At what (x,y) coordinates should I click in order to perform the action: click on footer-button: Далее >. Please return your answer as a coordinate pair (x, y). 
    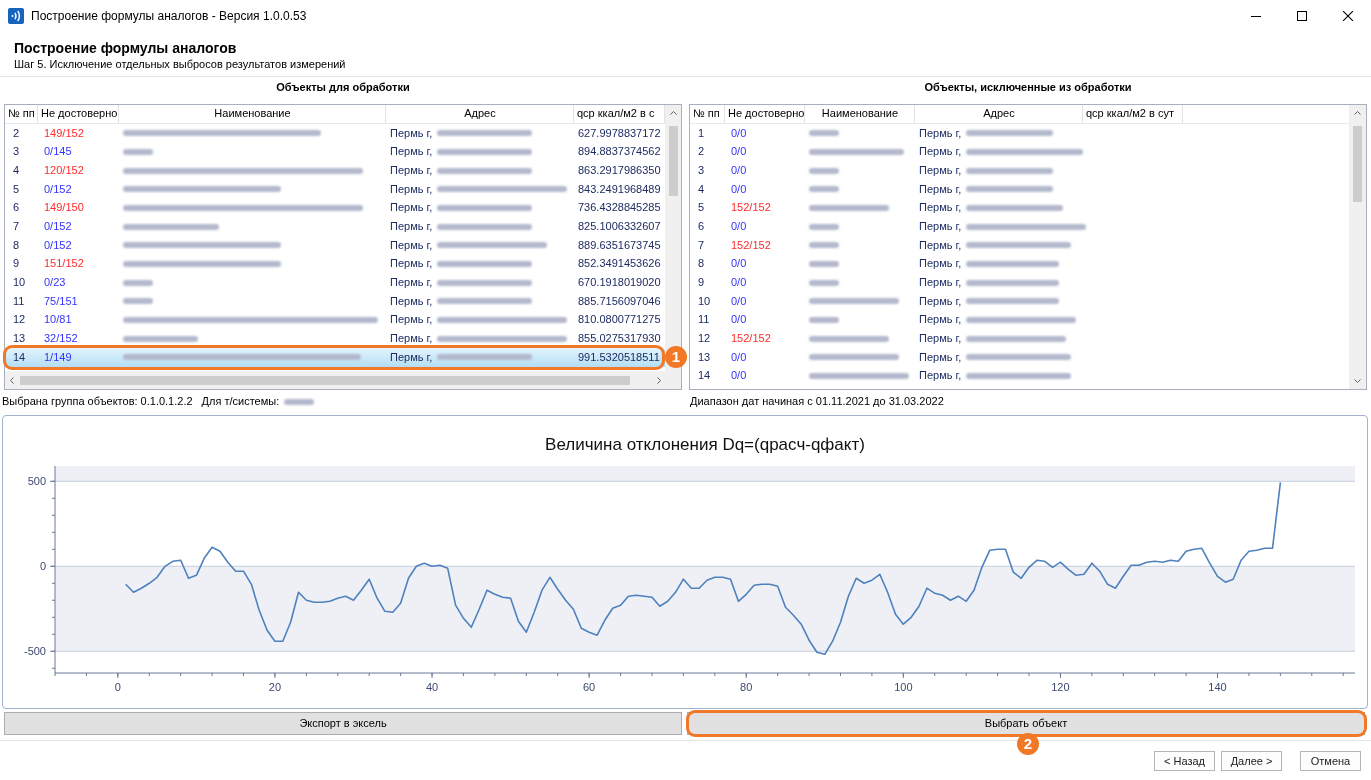
    Looking at the image, I should click on (1251, 761).